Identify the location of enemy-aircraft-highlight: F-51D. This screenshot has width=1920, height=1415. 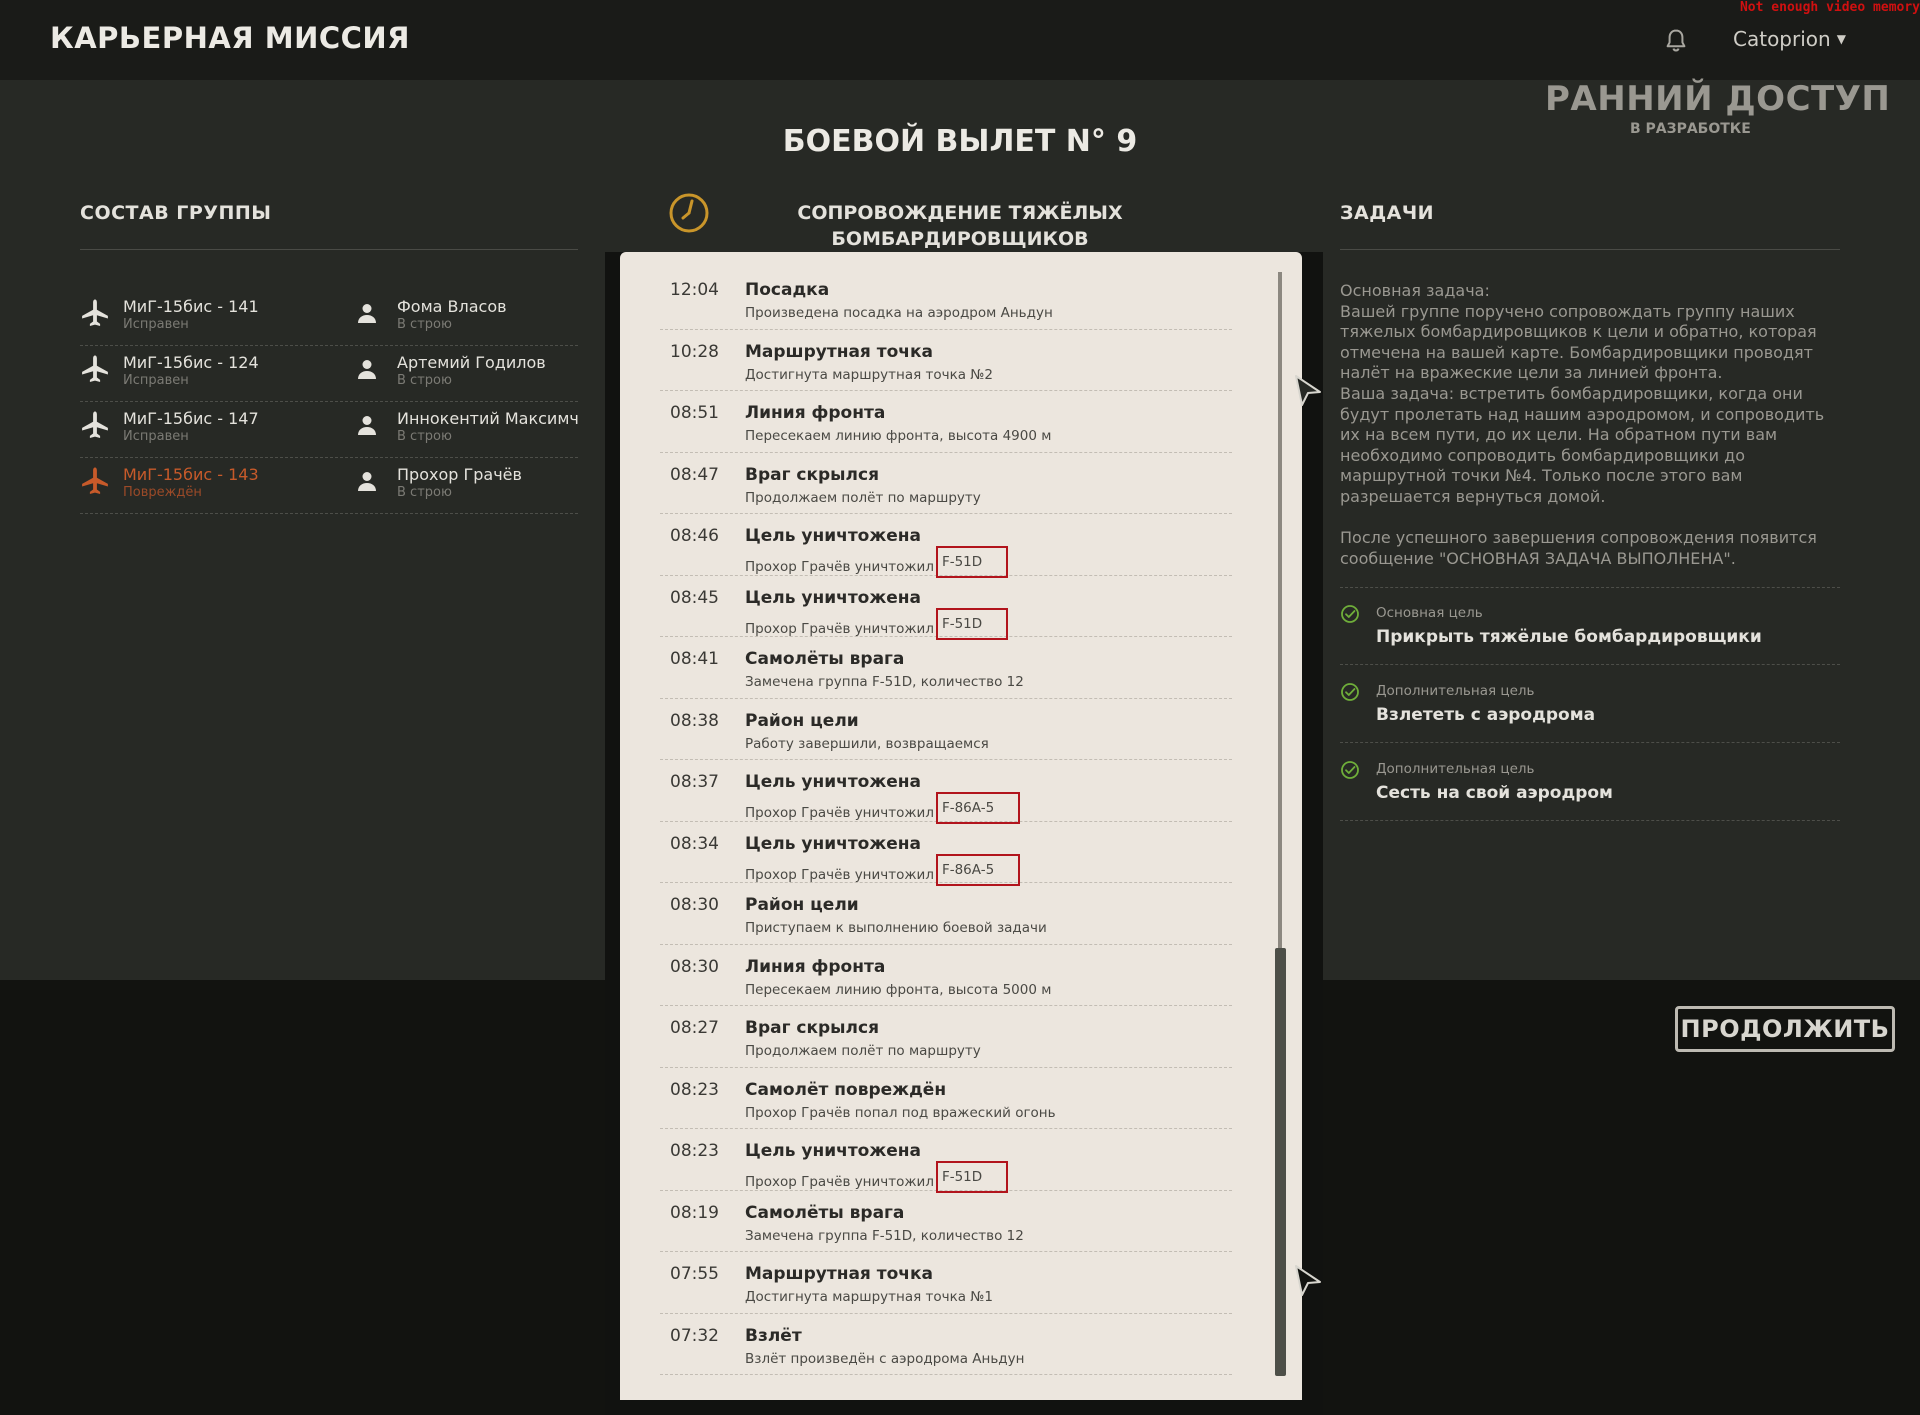
(972, 1177).